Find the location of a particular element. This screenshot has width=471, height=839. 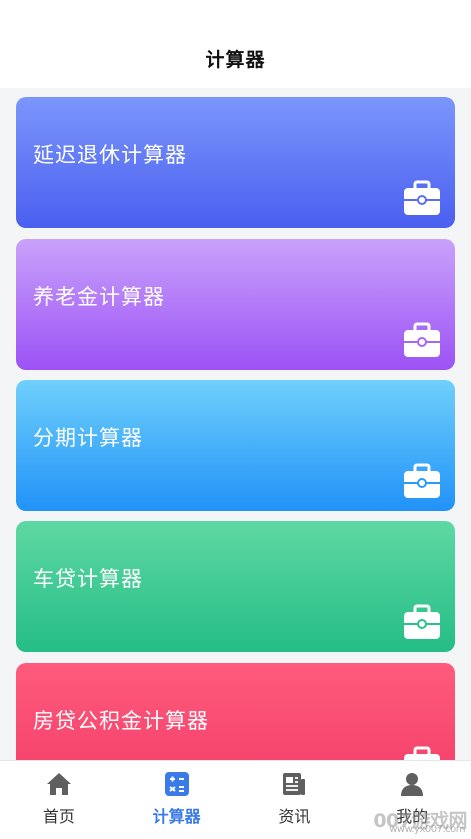

home-icon is located at coordinates (58, 784).